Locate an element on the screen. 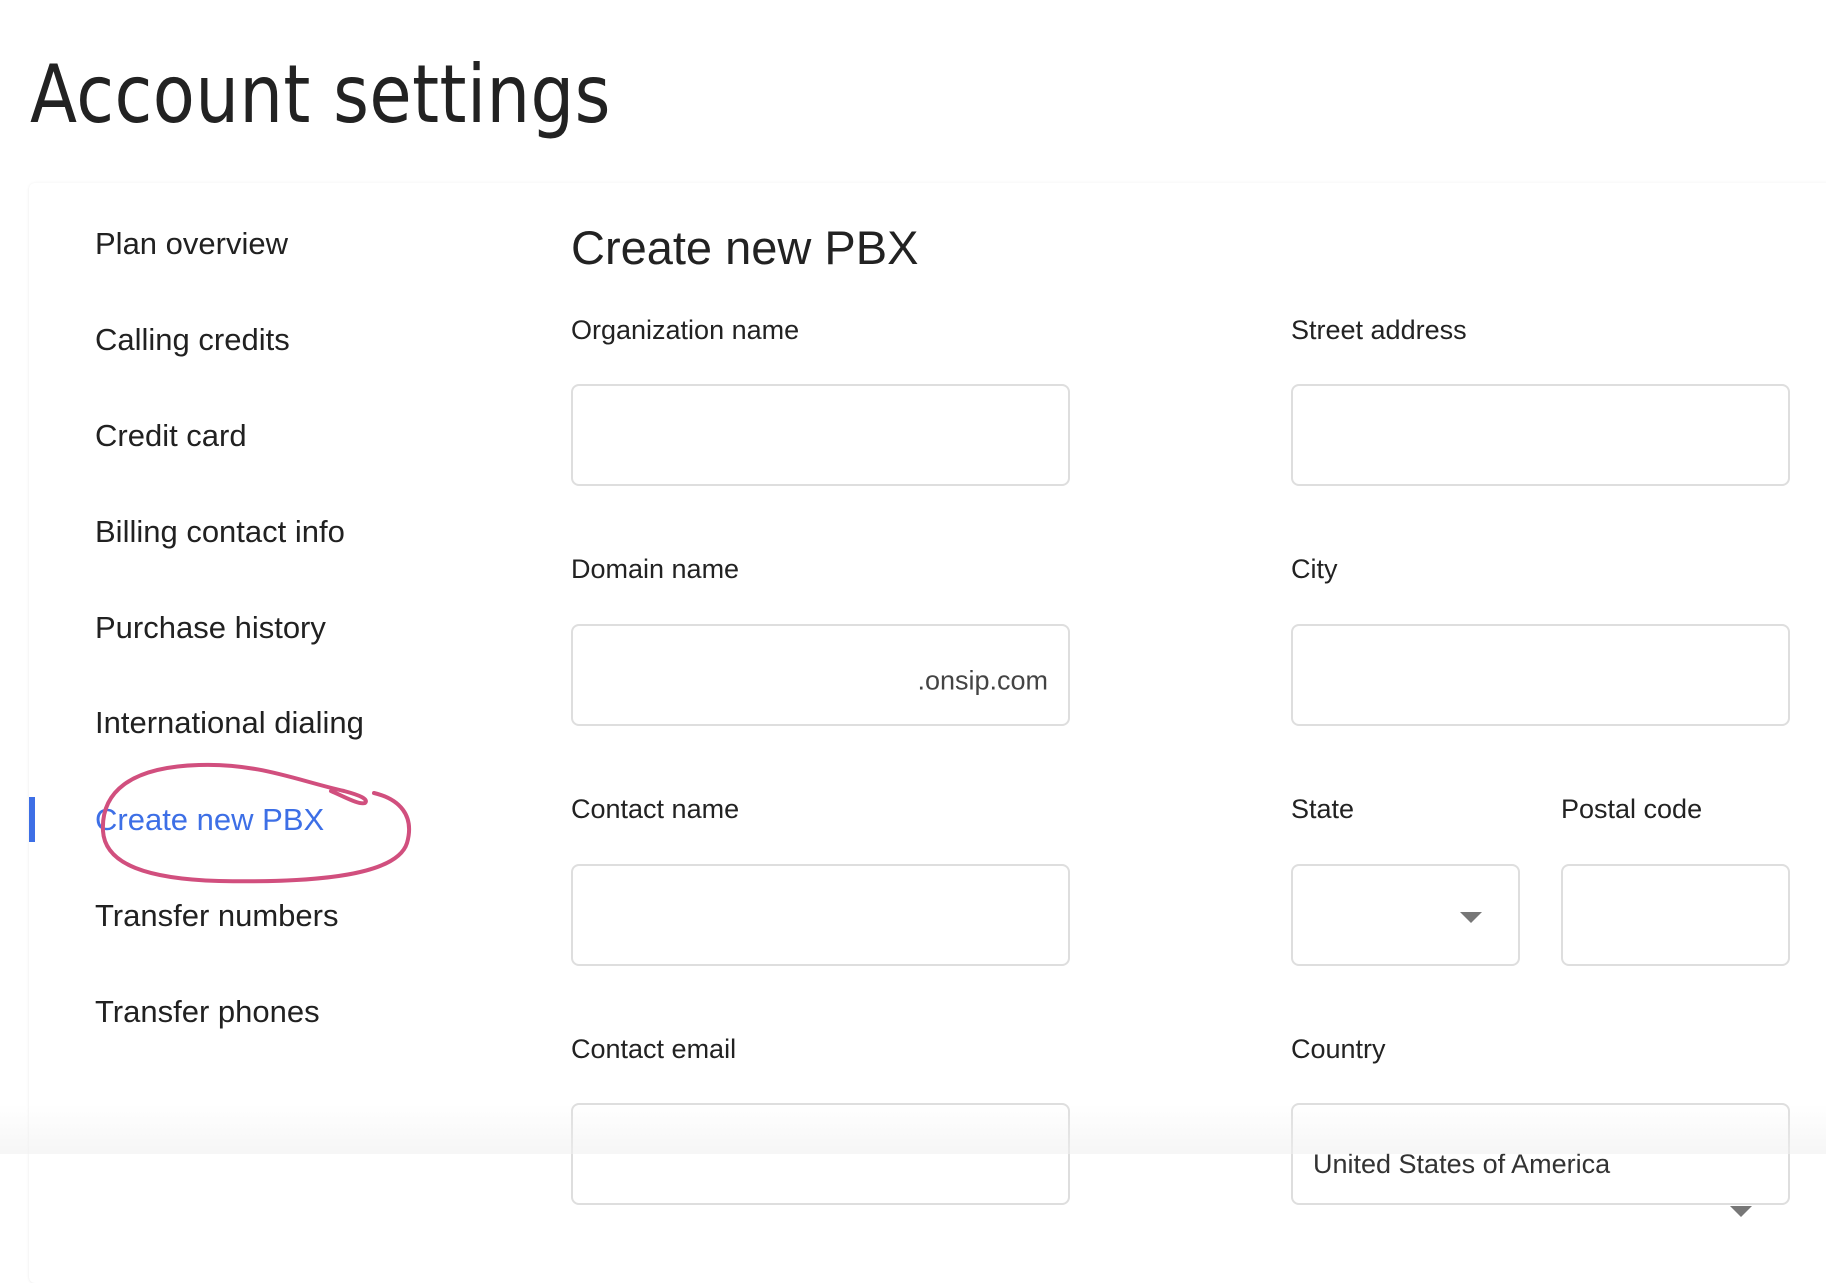  street-address-label: Street address is located at coordinates (1379, 330).